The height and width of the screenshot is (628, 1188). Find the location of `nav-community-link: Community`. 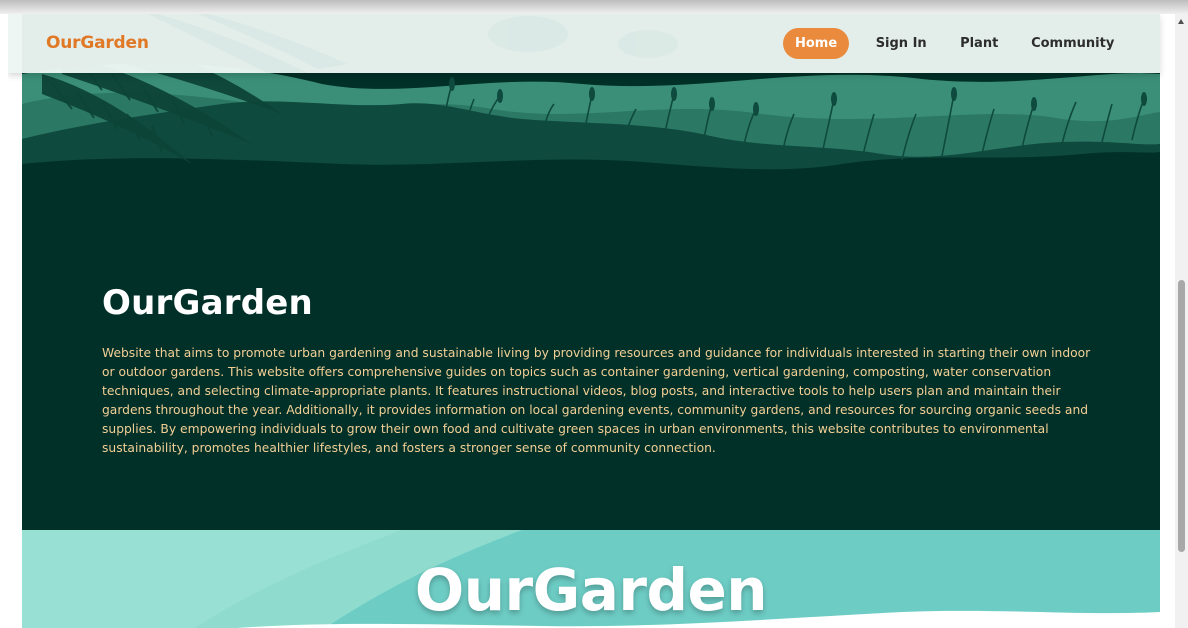

nav-community-link: Community is located at coordinates (1072, 43).